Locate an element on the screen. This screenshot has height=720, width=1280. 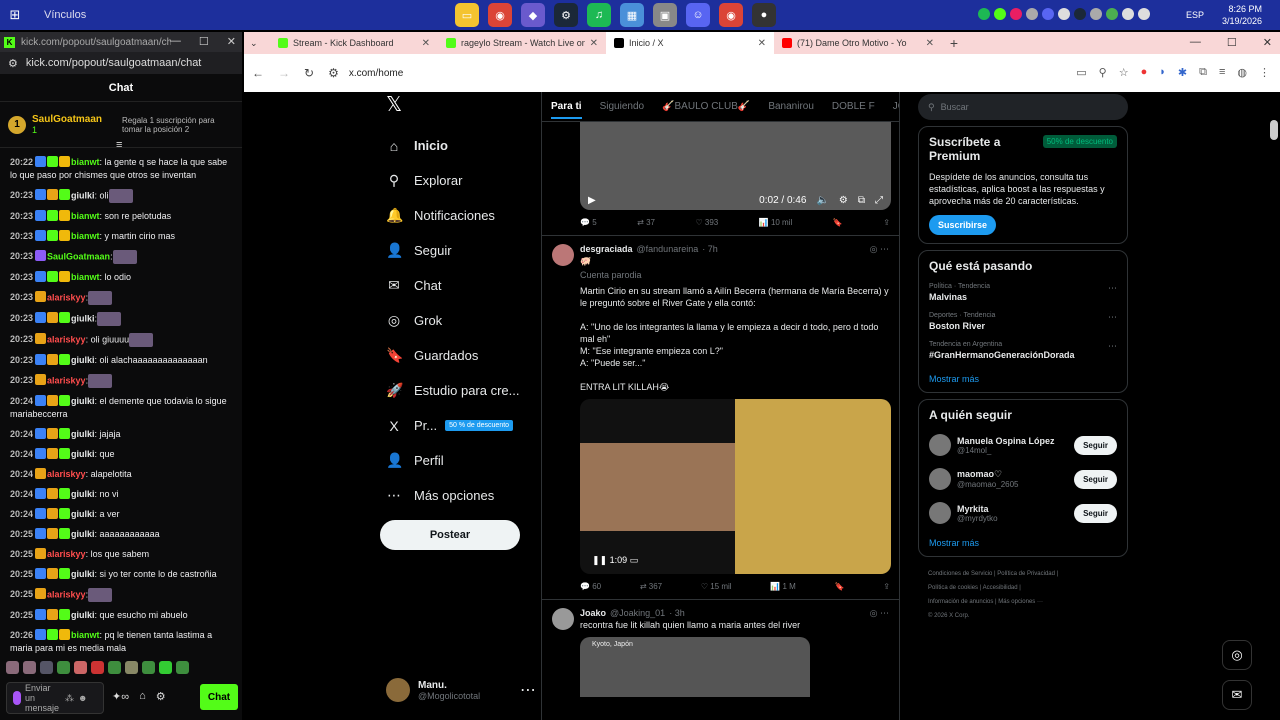
cast-icon: ▭ is located at coordinates (1081, 72).